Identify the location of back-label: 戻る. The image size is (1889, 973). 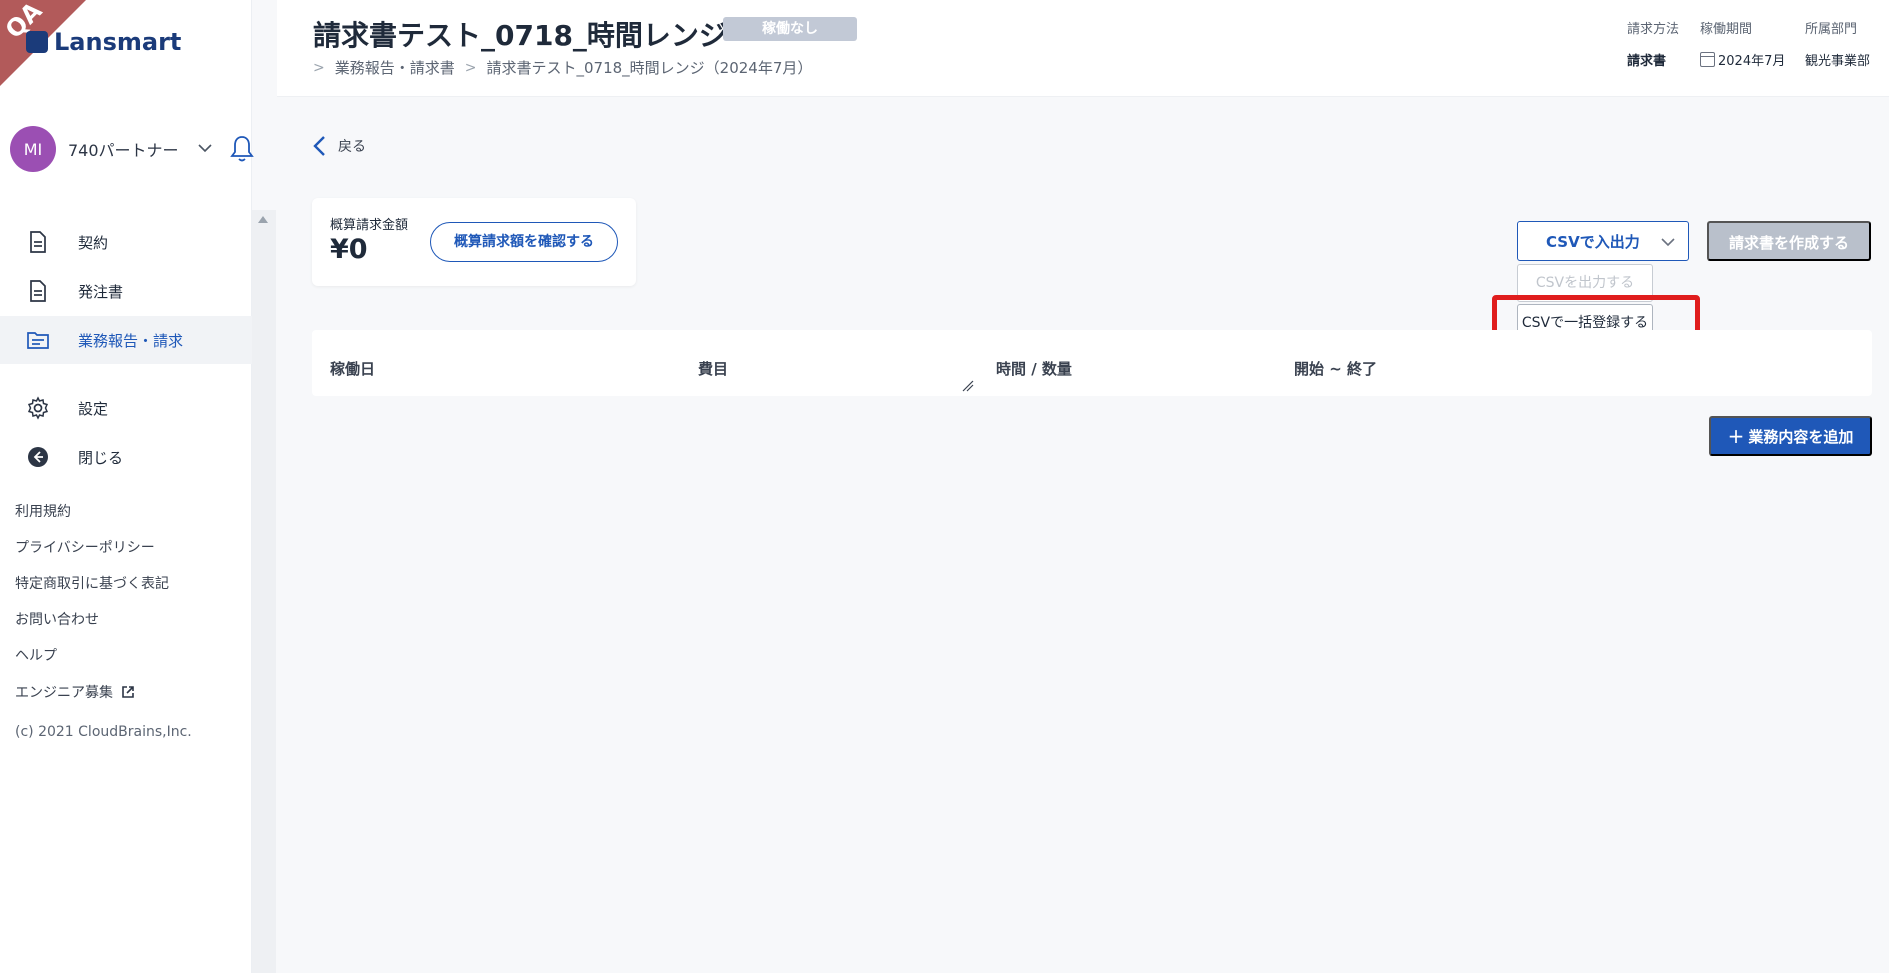
(352, 147).